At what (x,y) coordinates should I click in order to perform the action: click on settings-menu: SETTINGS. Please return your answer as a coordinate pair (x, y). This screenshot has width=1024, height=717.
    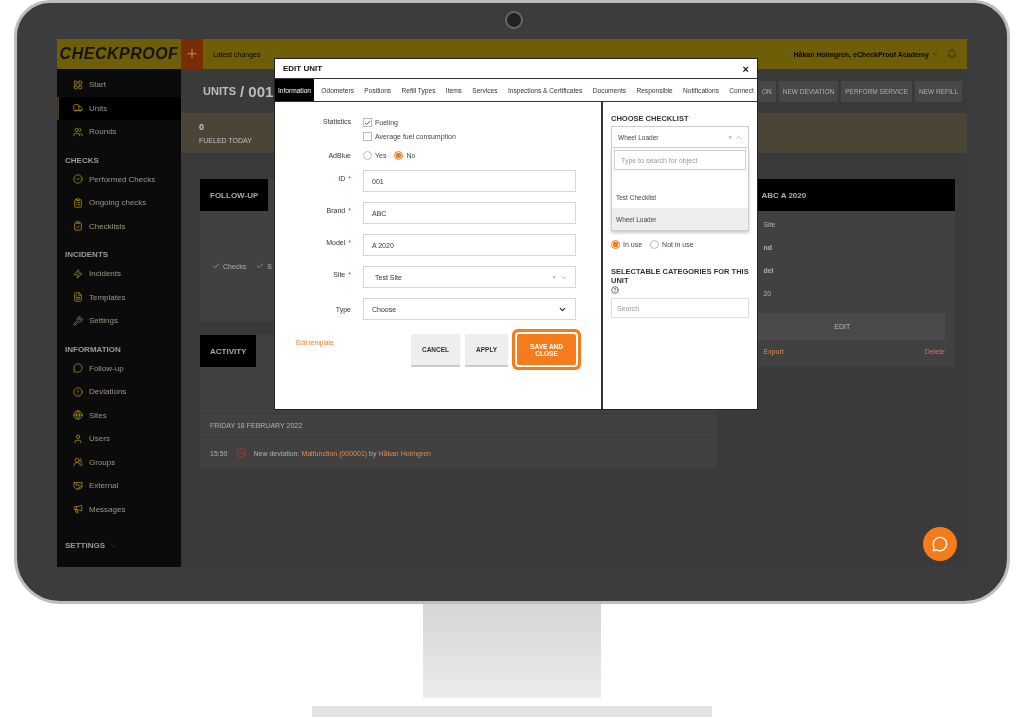
    Looking at the image, I should click on (85, 545).